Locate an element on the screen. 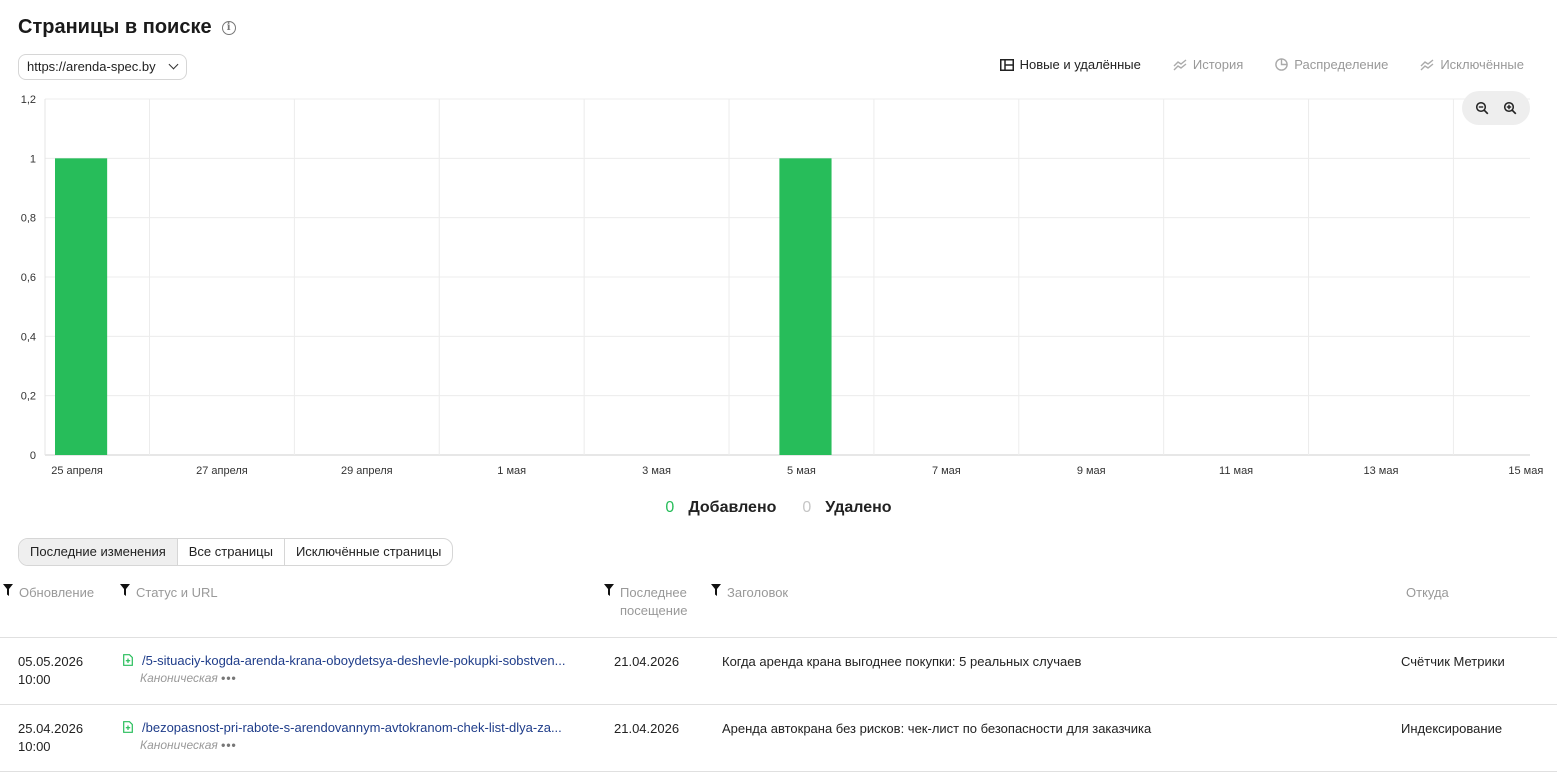 This screenshot has width=1557, height=776. y-tick-label: 1,2 is located at coordinates (28, 100).